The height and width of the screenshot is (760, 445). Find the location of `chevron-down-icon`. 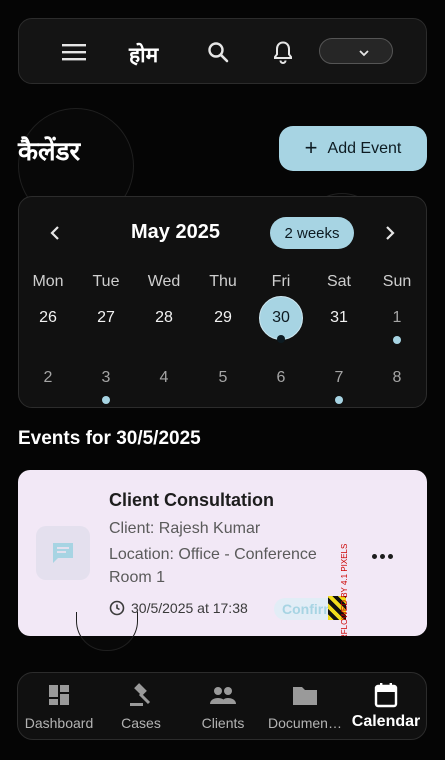

chevron-down-icon is located at coordinates (364, 53).